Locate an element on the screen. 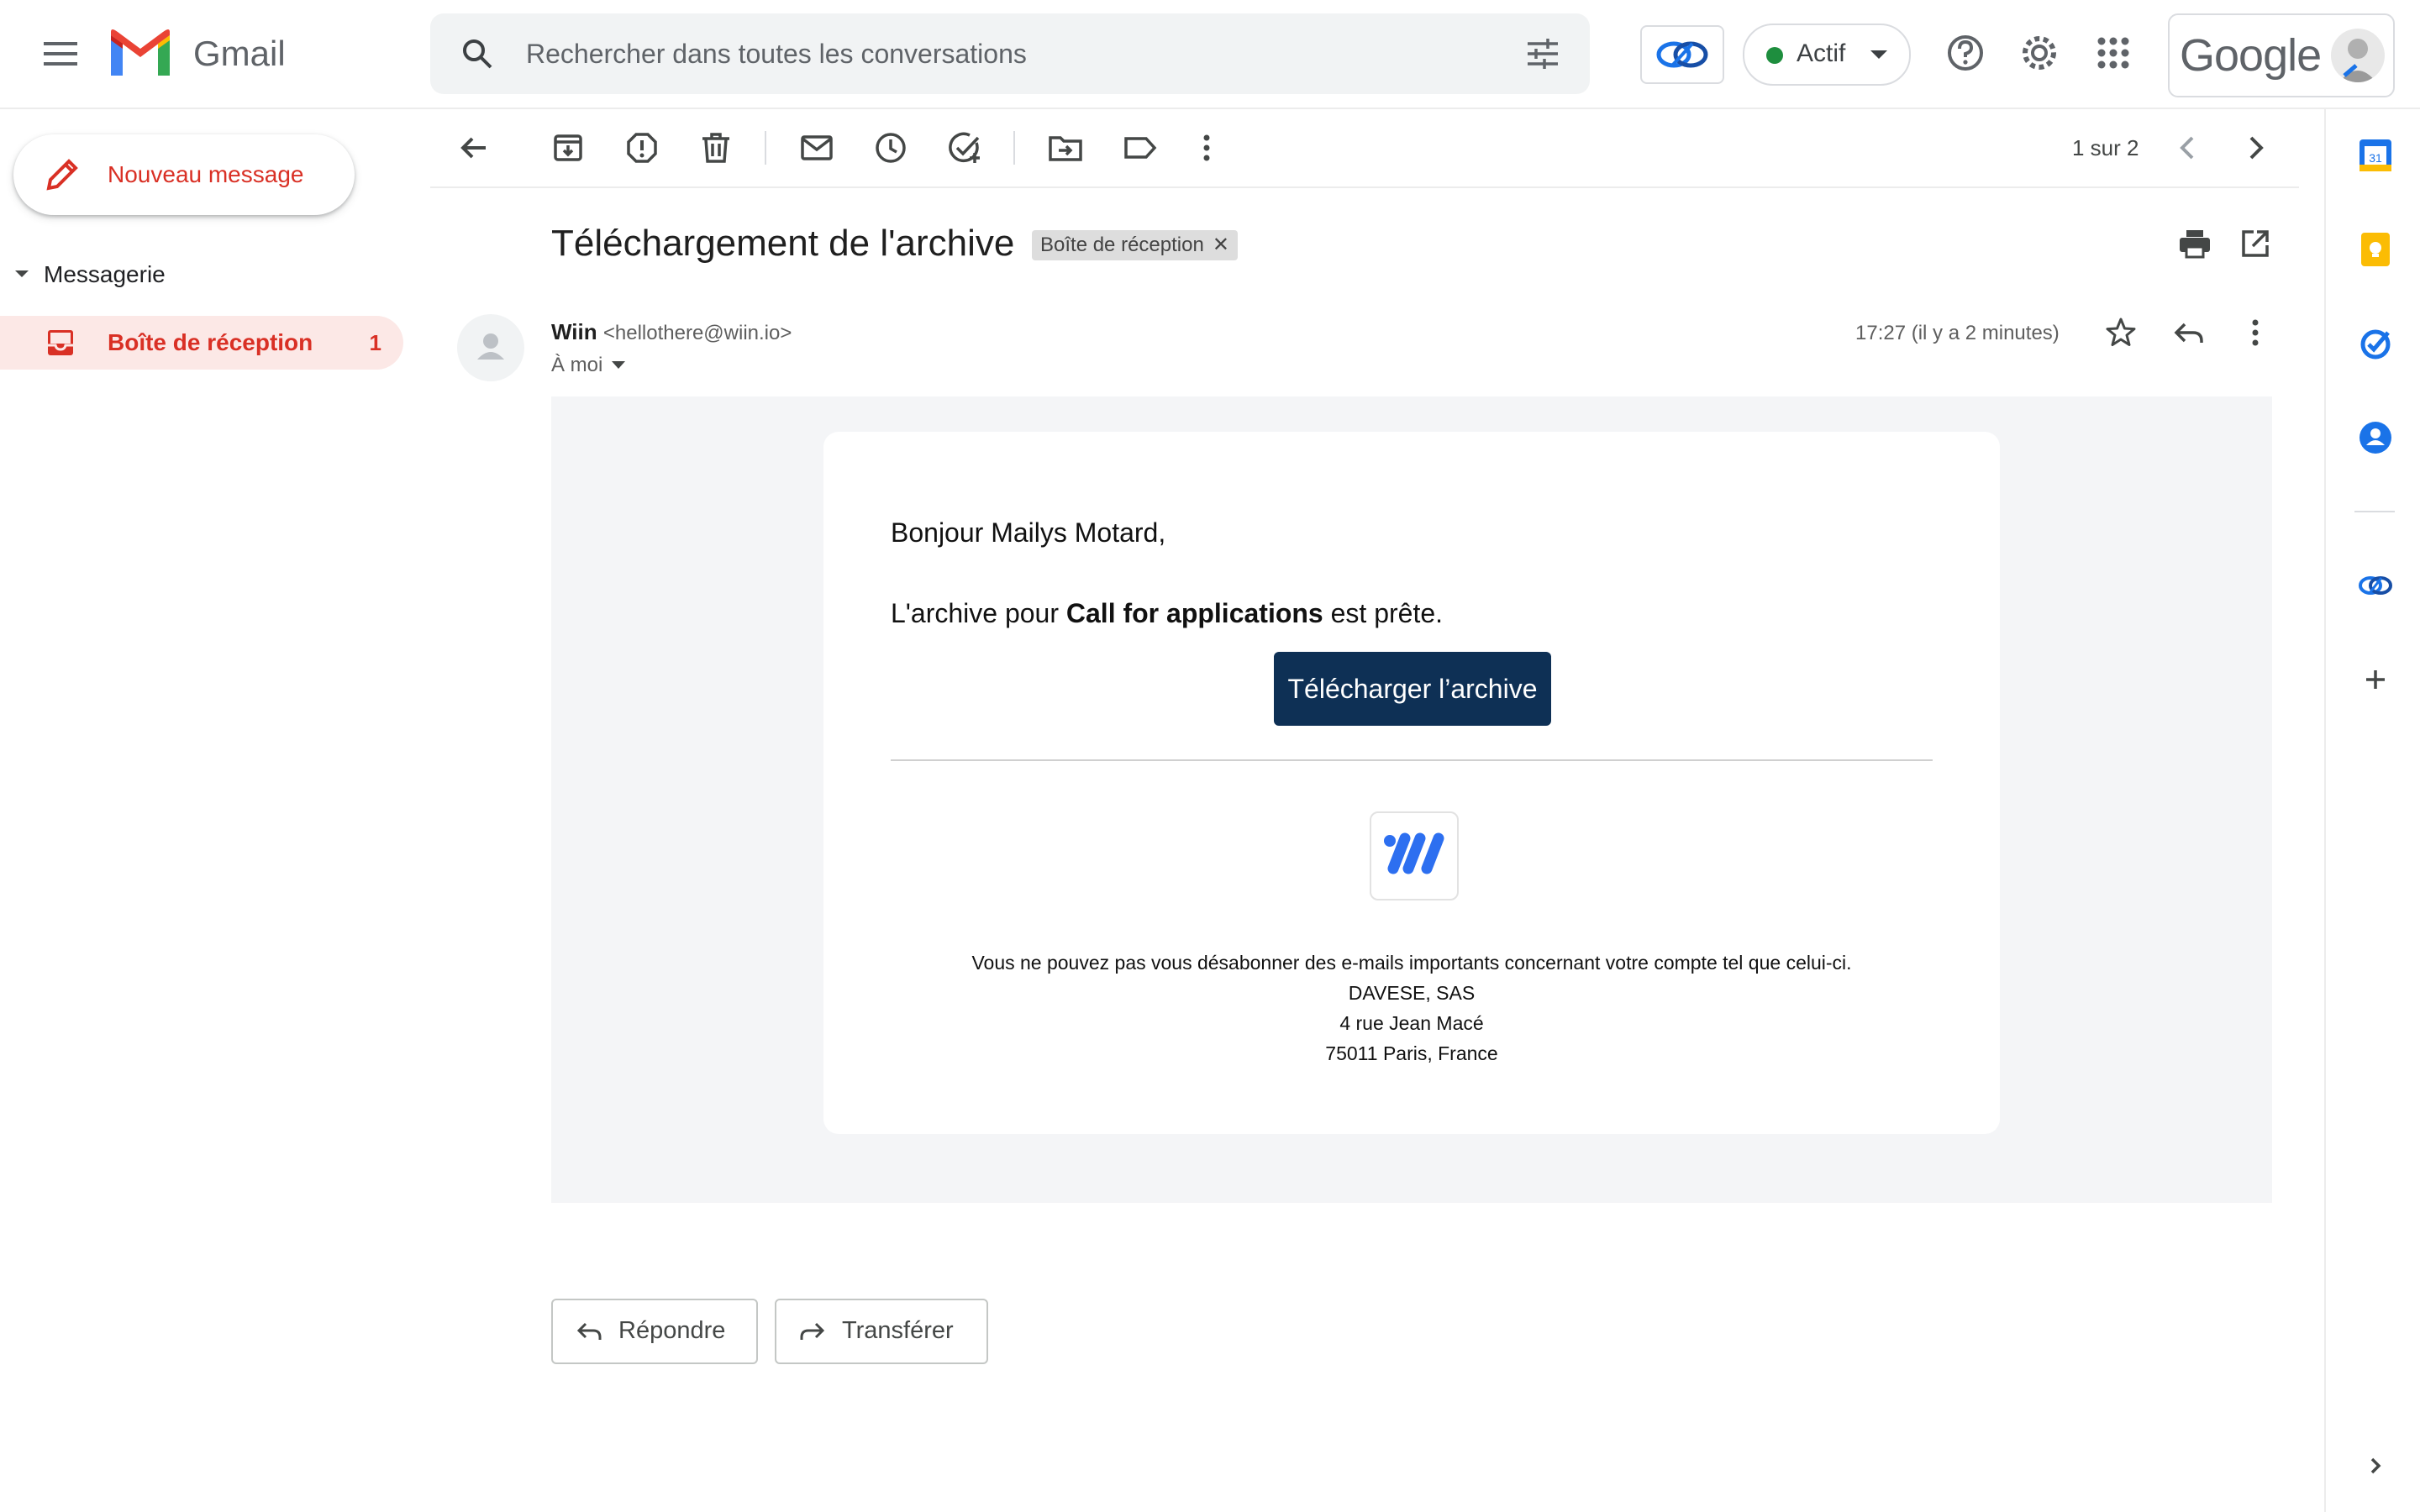 The height and width of the screenshot is (1512, 2420). forward-label: Transférer is located at coordinates (898, 1330).